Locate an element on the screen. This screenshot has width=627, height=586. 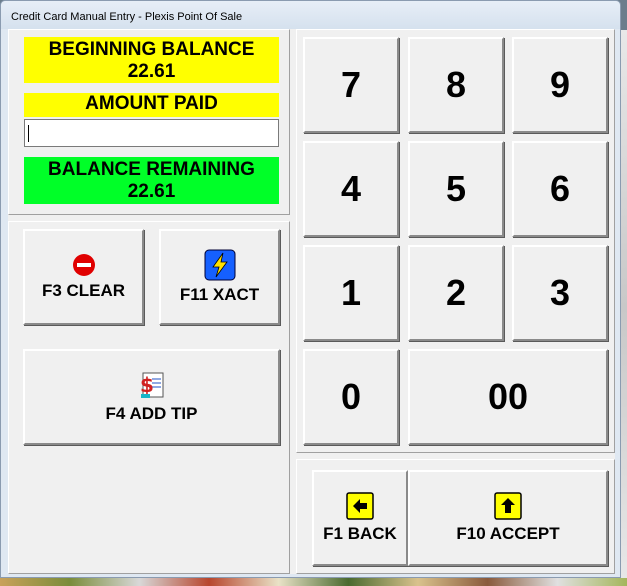
balance-remaining-label: BALANCE REMAINING is located at coordinates (151, 169).